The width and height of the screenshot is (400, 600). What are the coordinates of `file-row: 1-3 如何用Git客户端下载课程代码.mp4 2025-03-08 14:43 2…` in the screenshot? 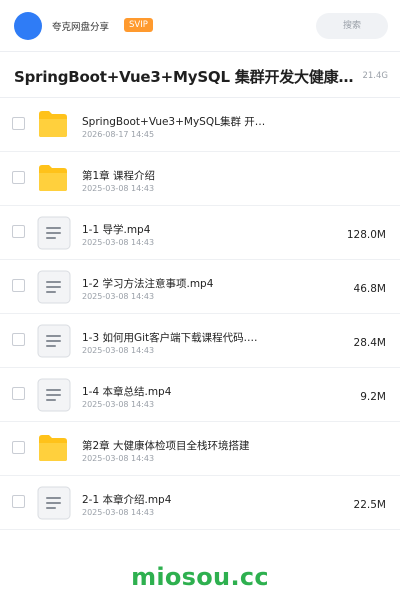 It's located at (200, 341).